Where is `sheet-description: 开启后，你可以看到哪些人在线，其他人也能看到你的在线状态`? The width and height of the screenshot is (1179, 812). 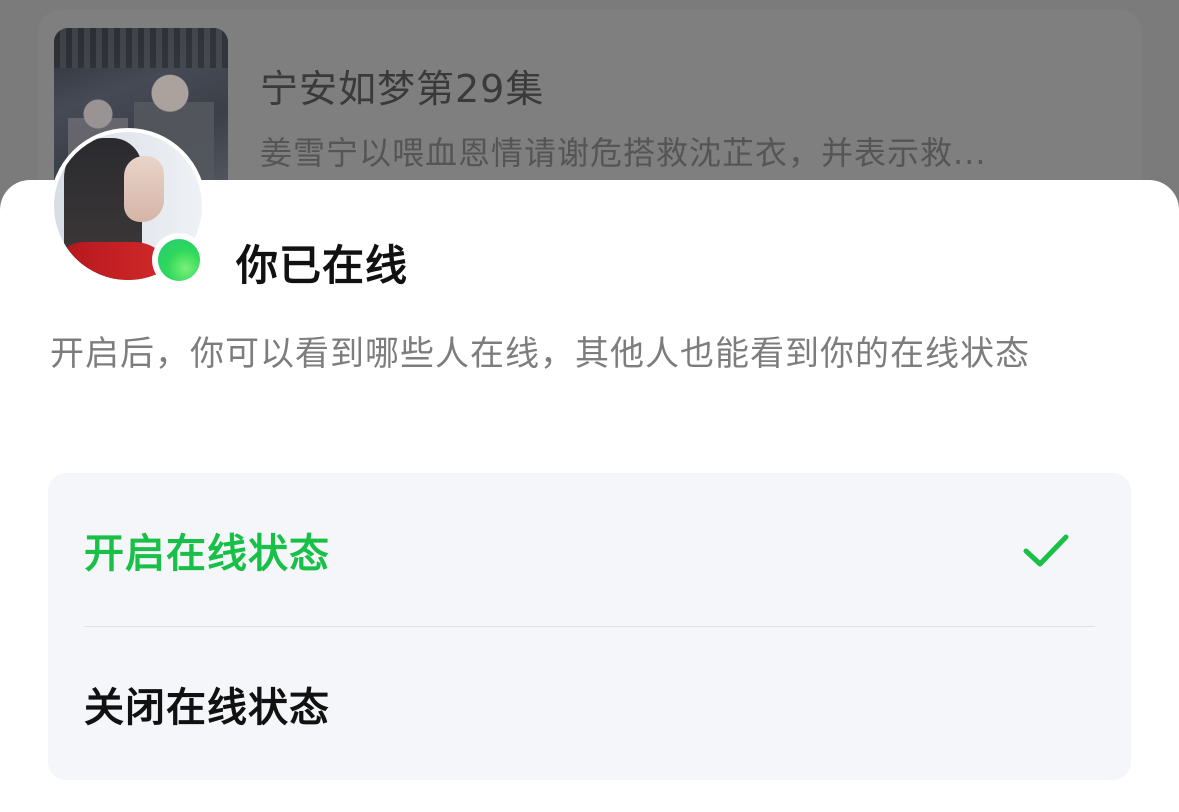
sheet-description: 开启后，你可以看到哪些人在线，其他人也能看到你的在线状态 is located at coordinates (540, 354).